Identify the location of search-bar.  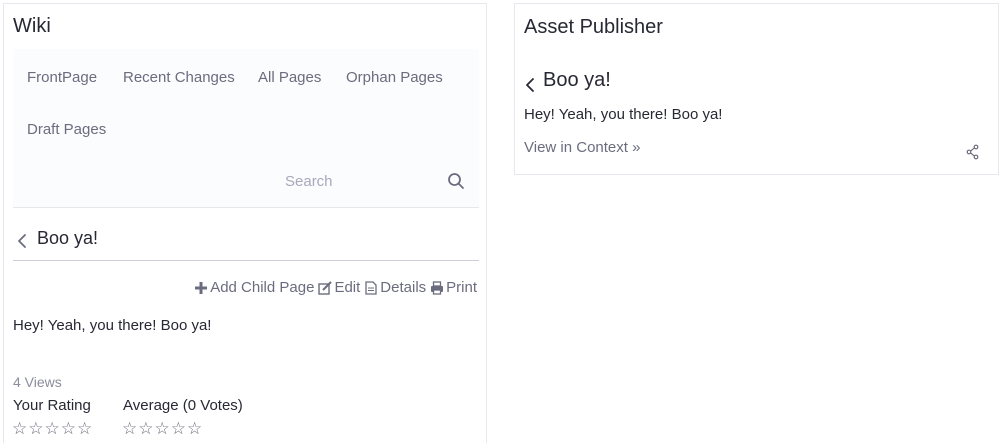
(370, 181).